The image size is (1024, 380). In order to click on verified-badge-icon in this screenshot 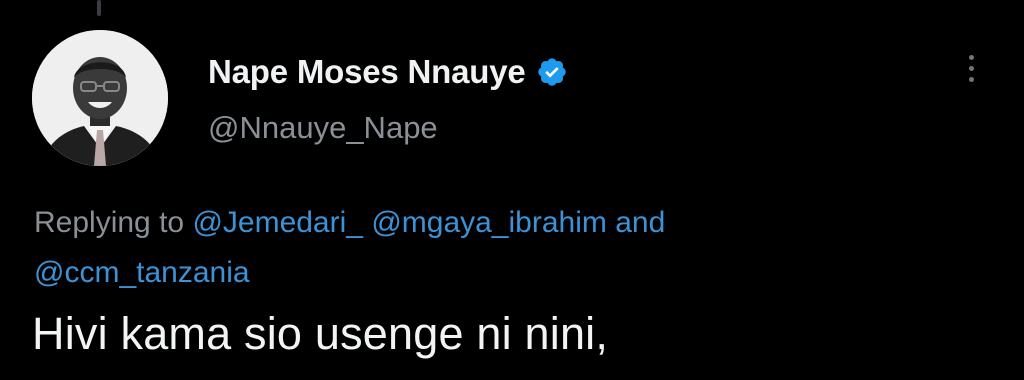, I will do `click(552, 72)`.